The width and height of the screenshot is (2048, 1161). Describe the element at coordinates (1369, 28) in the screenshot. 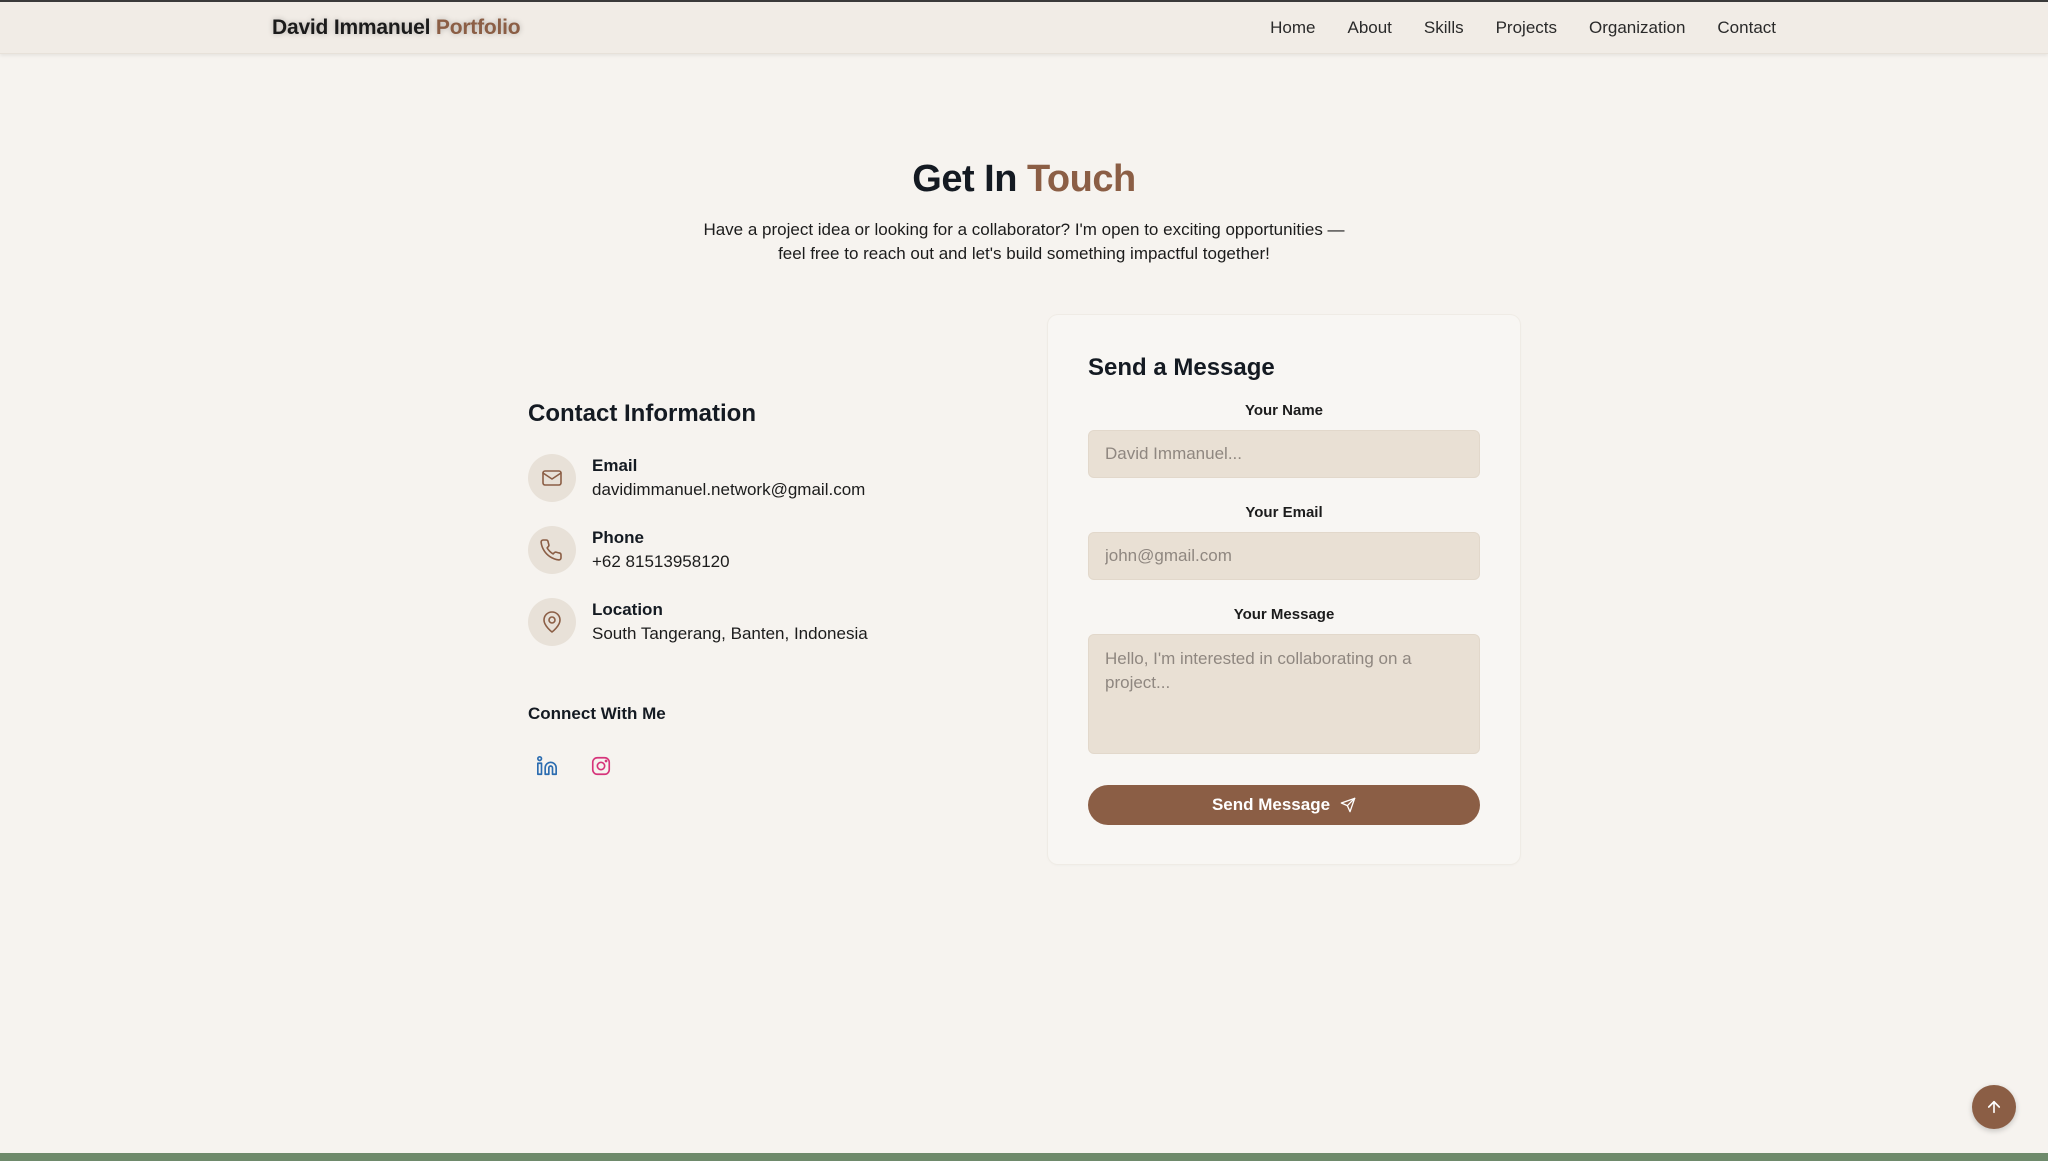

I see `nav-about: About` at that location.